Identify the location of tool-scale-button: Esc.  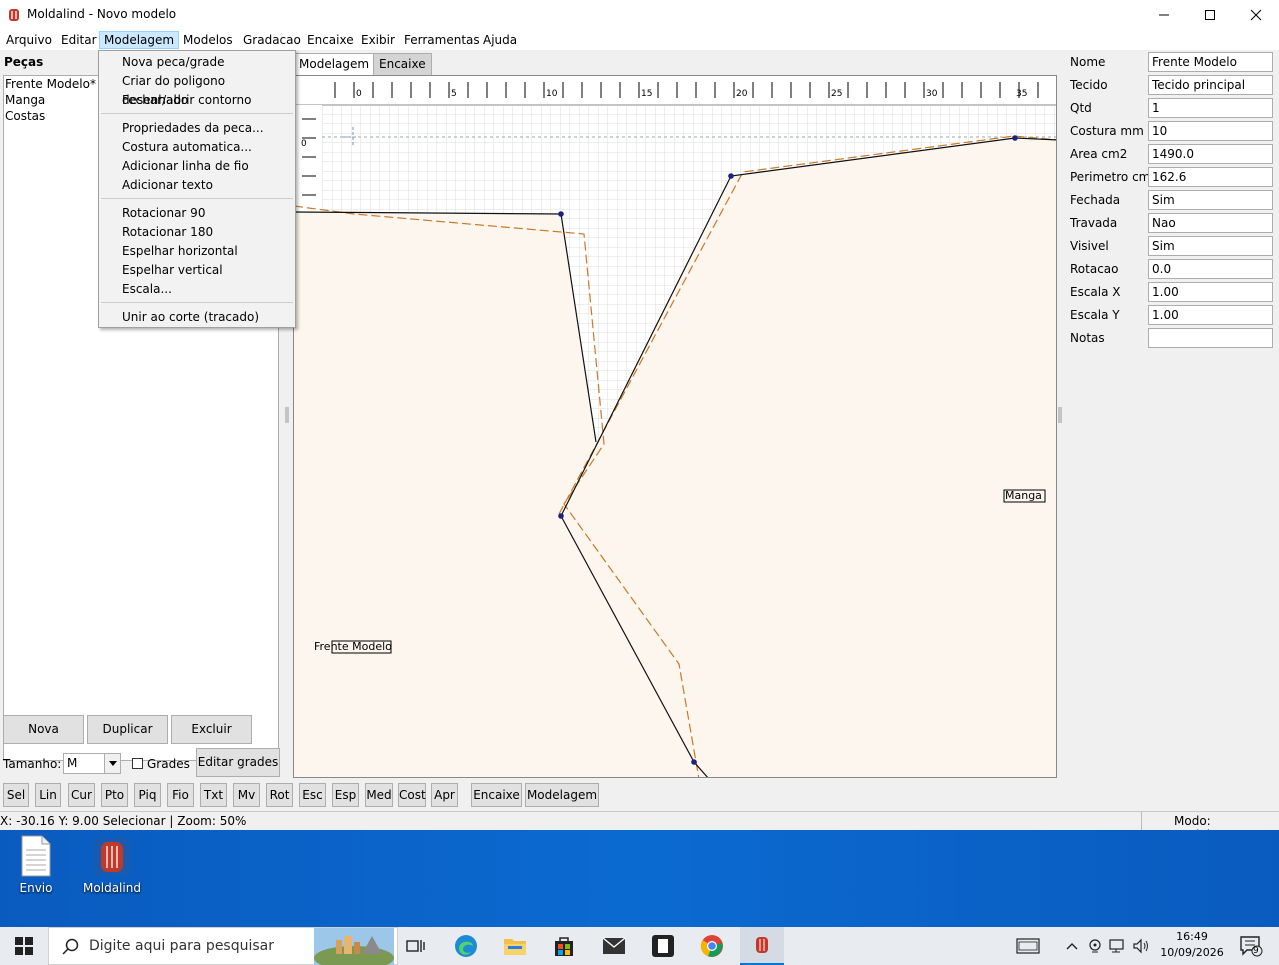
(312, 795).